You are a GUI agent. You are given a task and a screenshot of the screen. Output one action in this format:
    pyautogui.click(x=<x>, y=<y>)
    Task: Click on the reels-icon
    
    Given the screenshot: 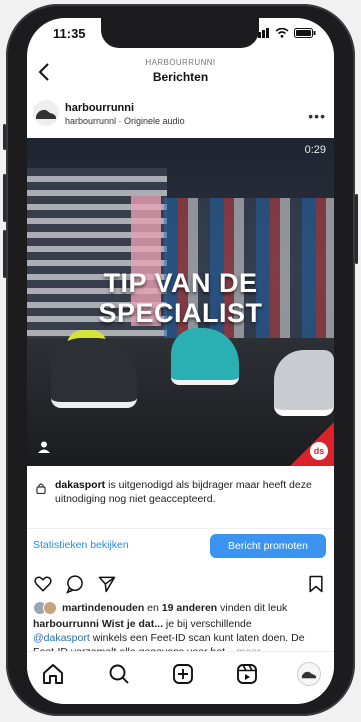 What is the action you would take?
    pyautogui.click(x=247, y=674)
    